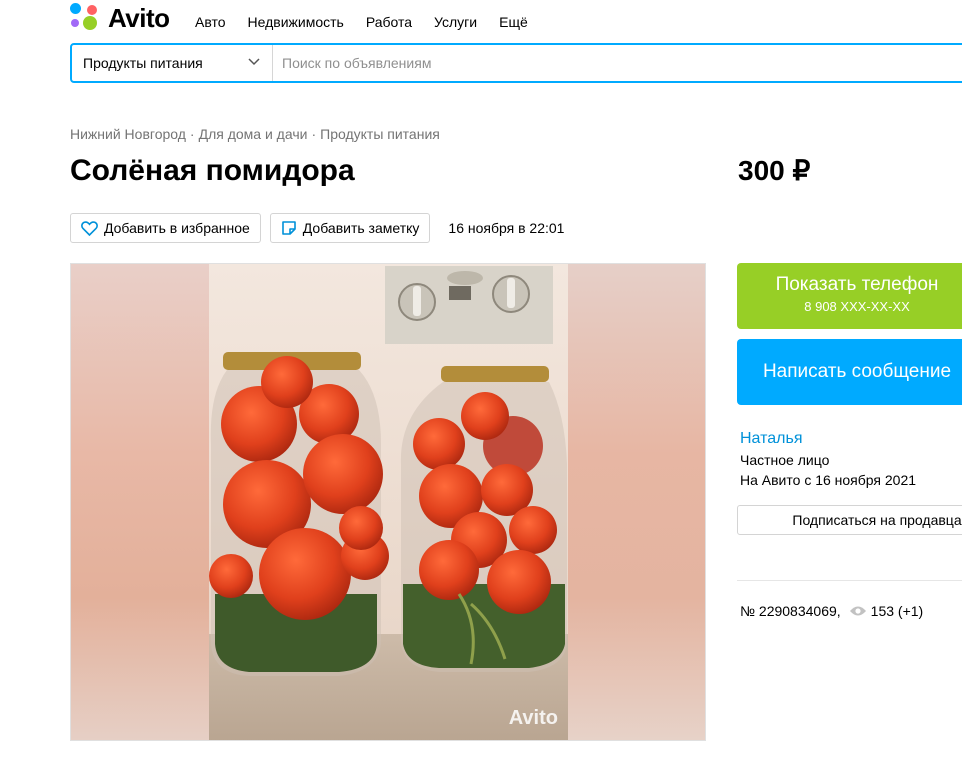 The height and width of the screenshot is (769, 962). What do you see at coordinates (389, 22) in the screenshot?
I see `nav-jobs: Работа` at bounding box center [389, 22].